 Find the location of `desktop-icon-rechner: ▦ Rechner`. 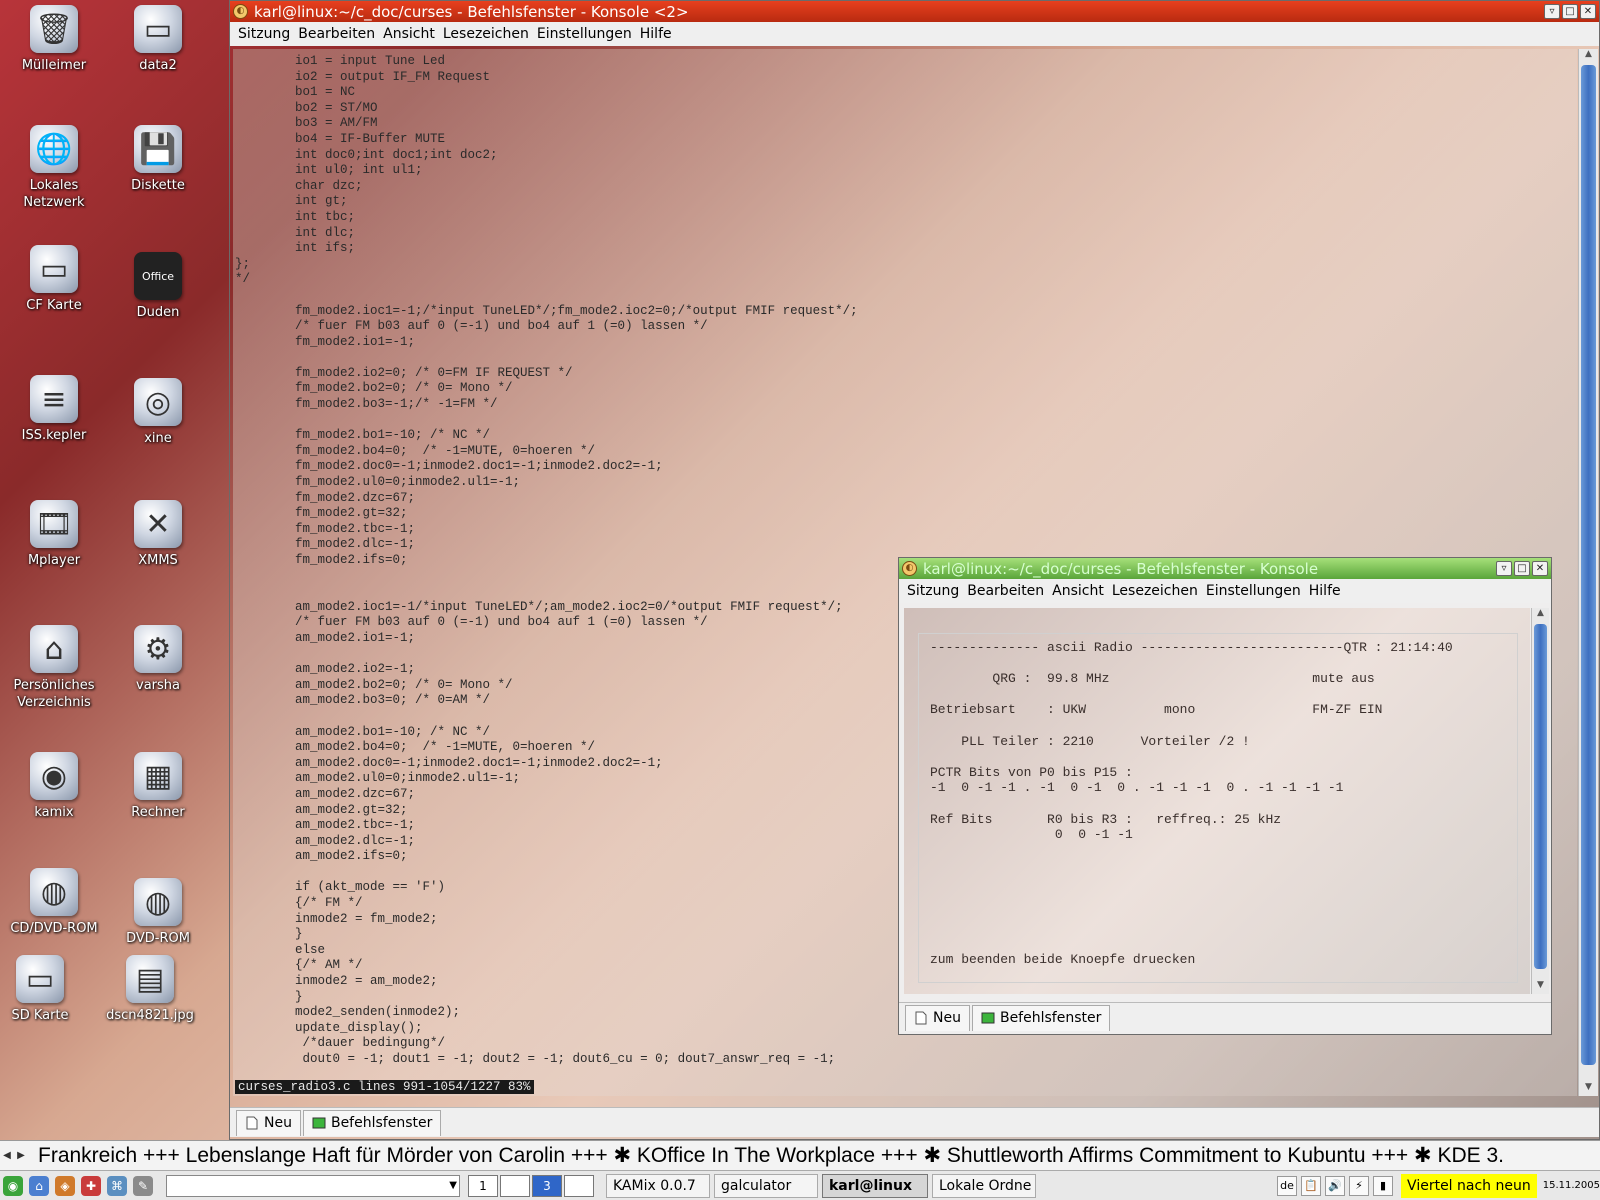

desktop-icon-rechner: ▦ Rechner is located at coordinates (158, 786).